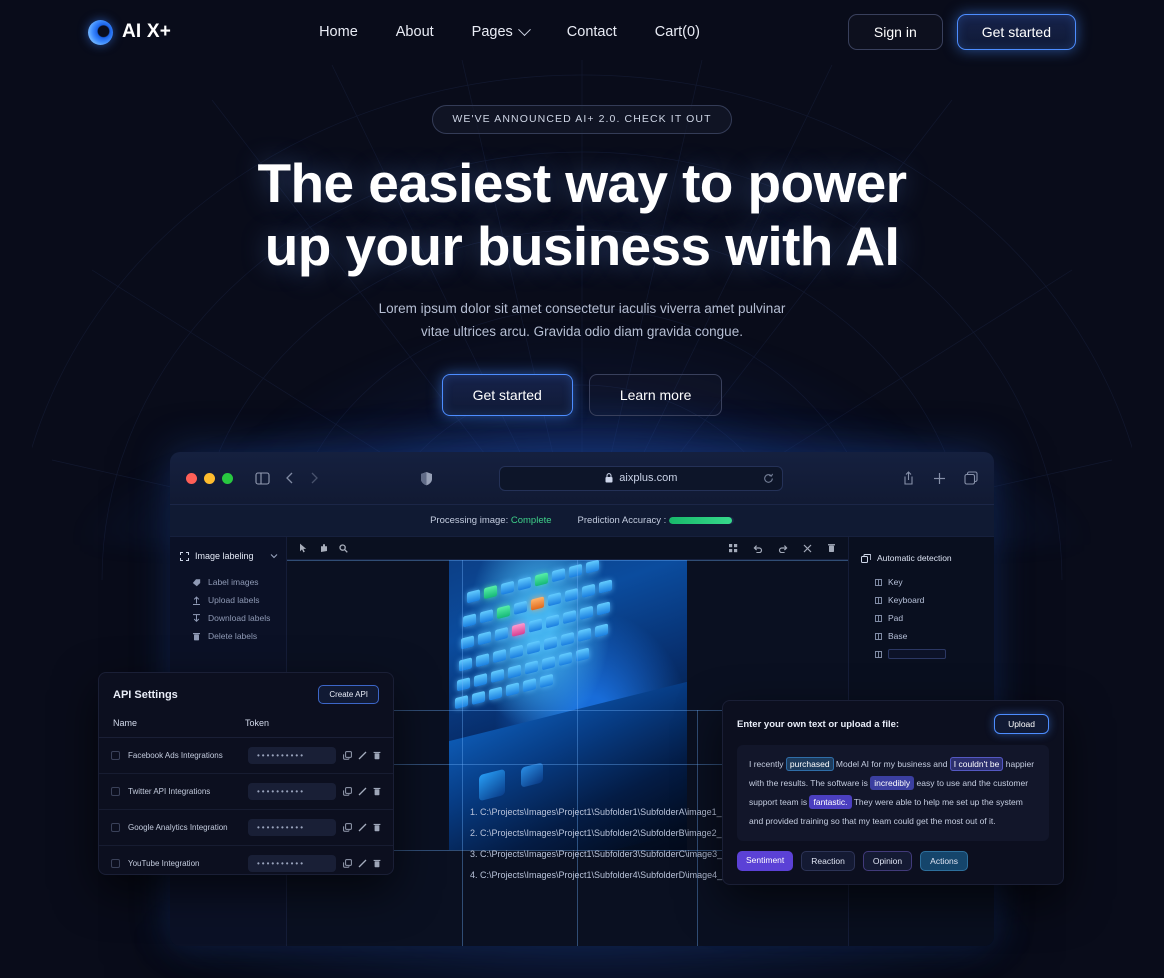 The image size is (1164, 978). I want to click on sidebar-item-delete-labels: Delete labels, so click(228, 636).